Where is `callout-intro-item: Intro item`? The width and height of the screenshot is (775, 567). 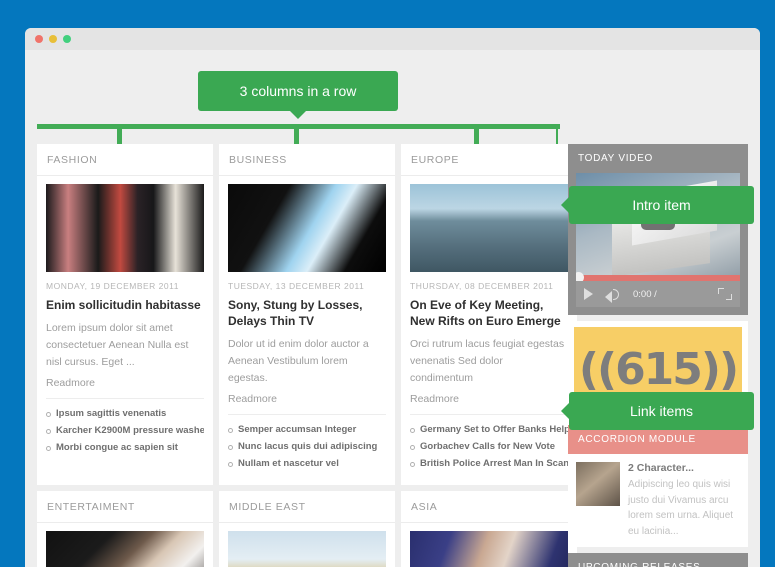
callout-intro-item: Intro item is located at coordinates (657, 205).